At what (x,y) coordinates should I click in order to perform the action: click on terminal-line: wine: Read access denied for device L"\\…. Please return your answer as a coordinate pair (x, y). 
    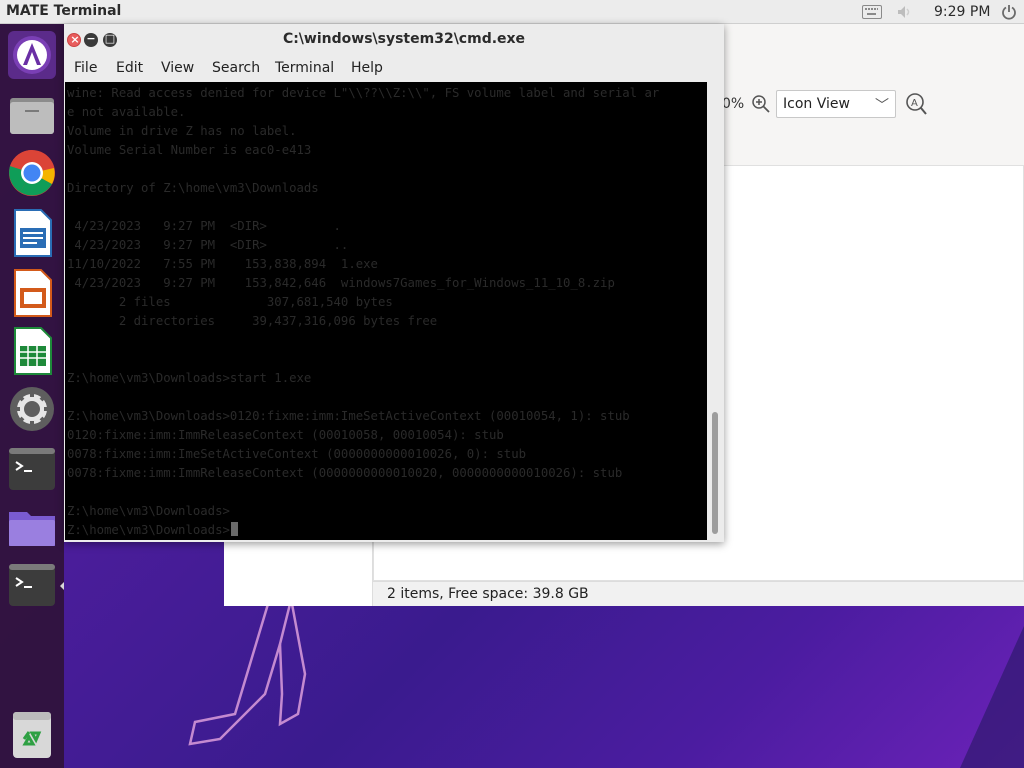
    Looking at the image, I should click on (363, 93).